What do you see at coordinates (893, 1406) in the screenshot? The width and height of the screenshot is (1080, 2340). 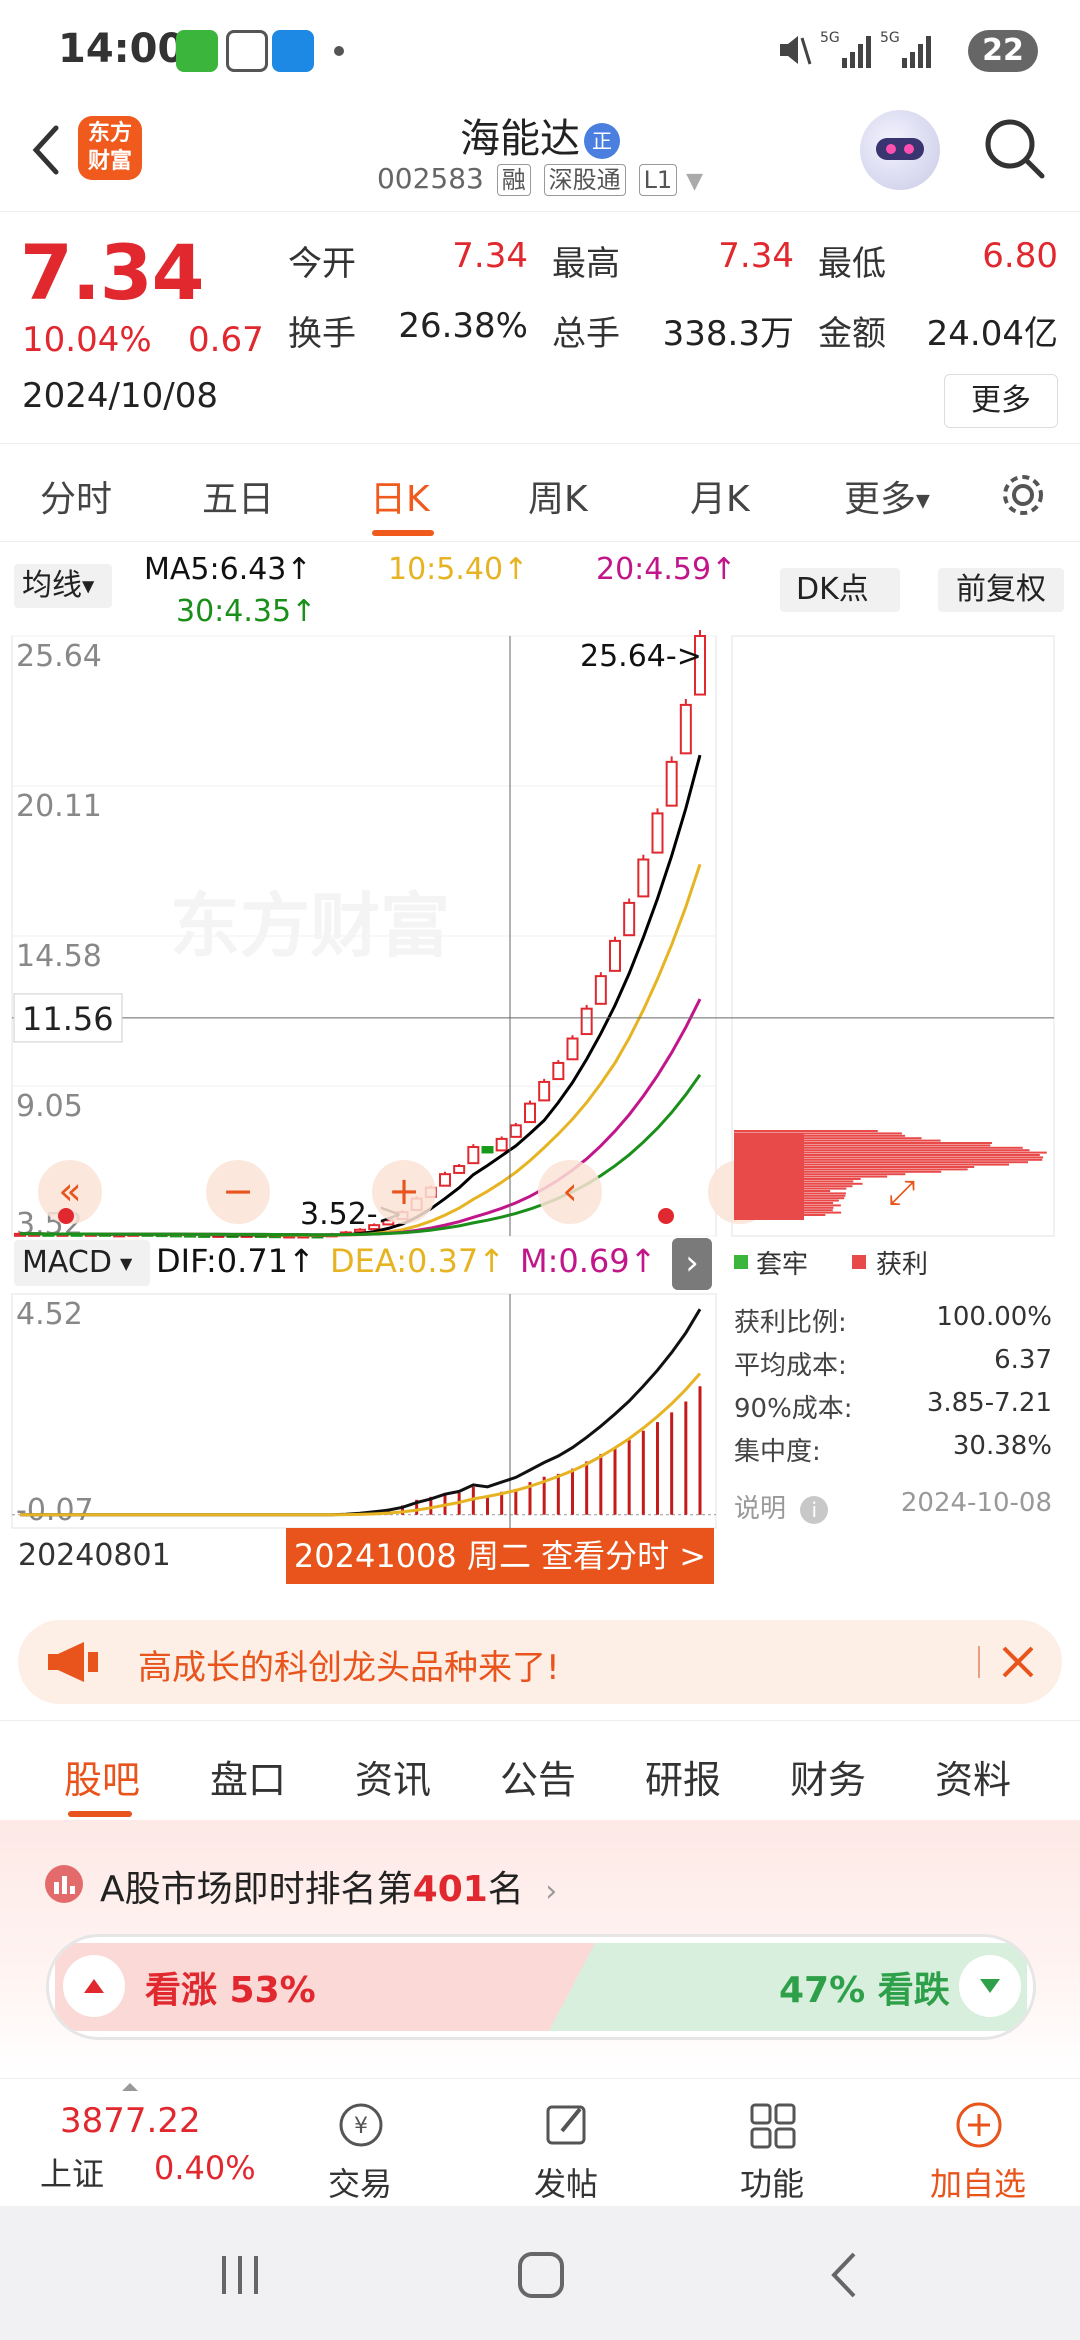 I see `chip-row-90-cost: 90%成本: 3.85-7.21` at bounding box center [893, 1406].